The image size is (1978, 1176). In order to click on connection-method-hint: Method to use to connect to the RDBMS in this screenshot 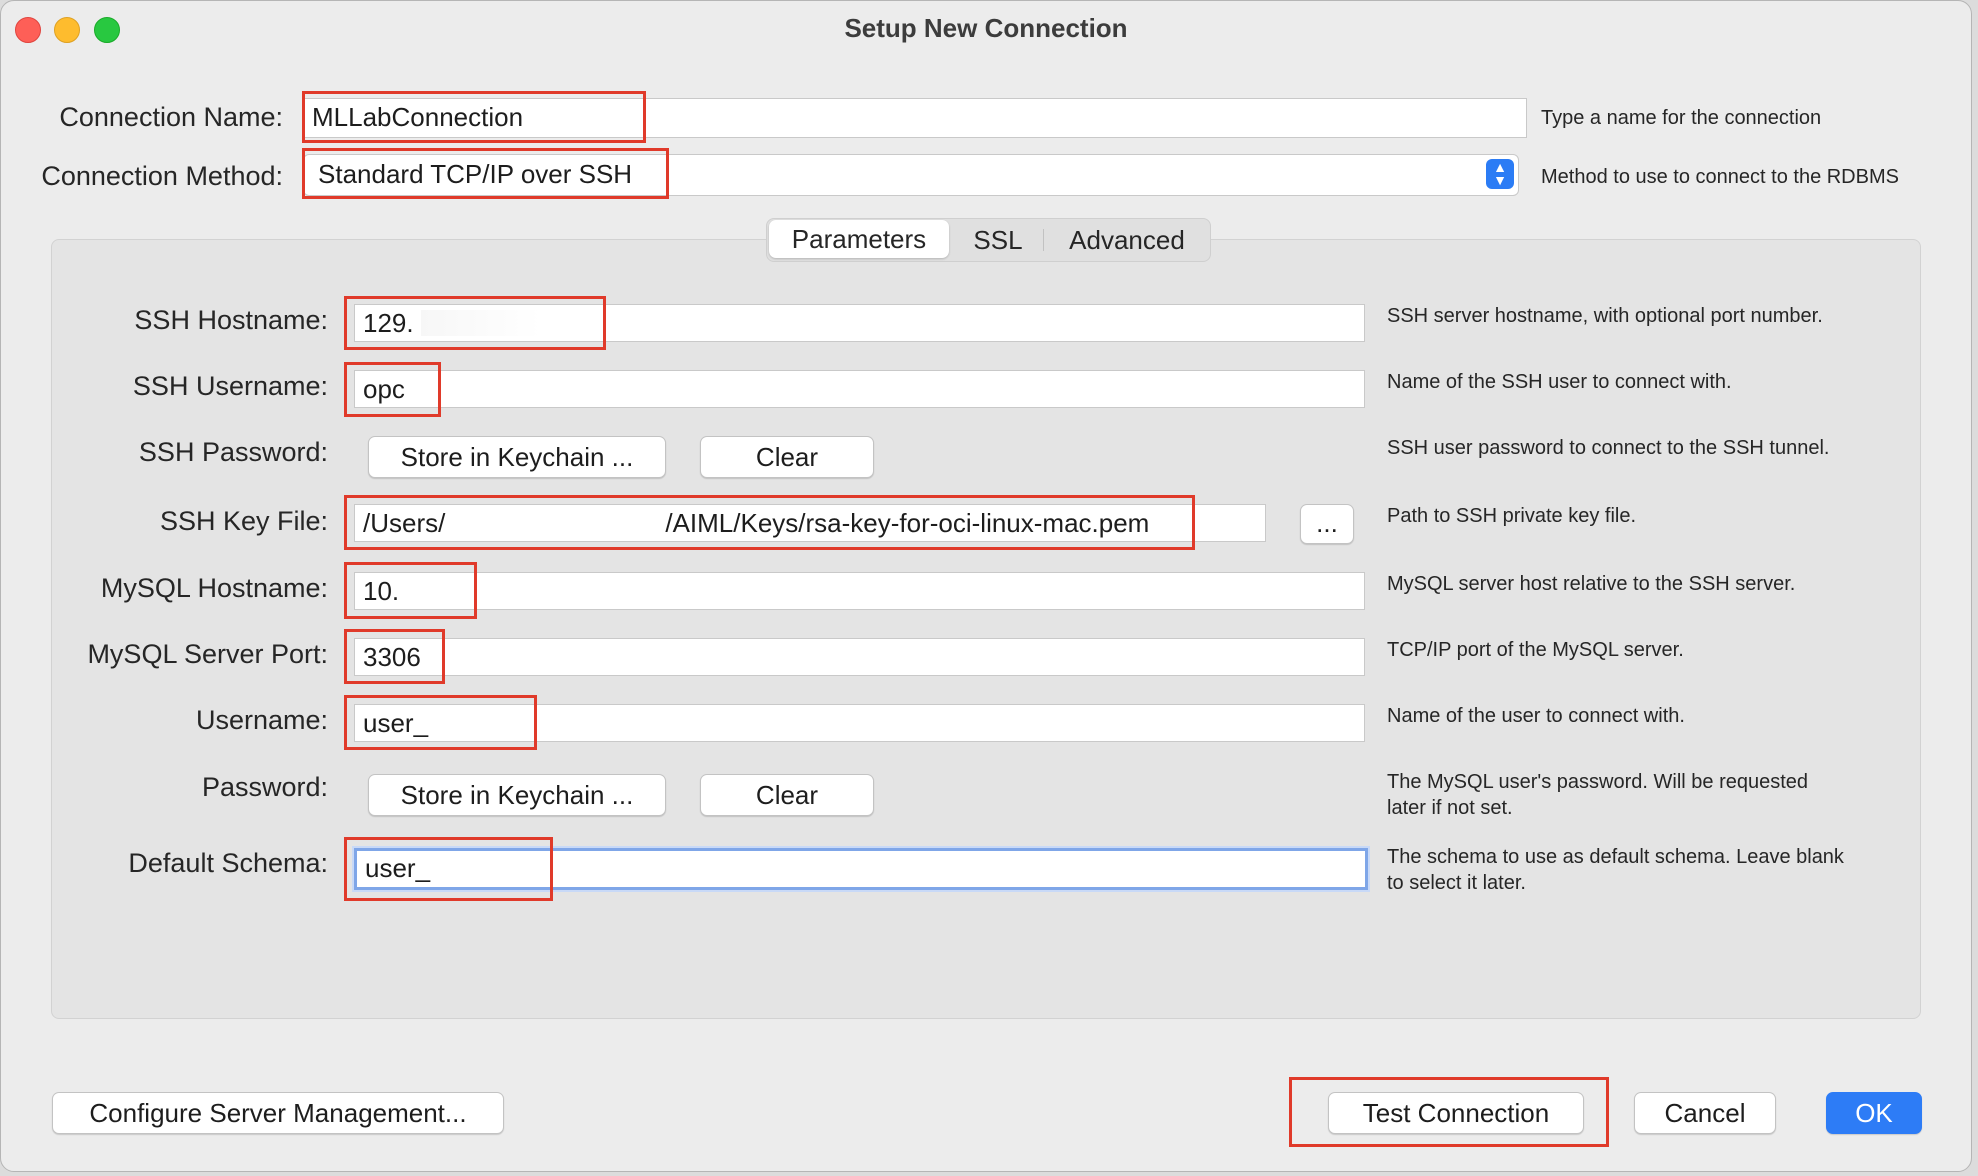, I will do `click(1720, 177)`.